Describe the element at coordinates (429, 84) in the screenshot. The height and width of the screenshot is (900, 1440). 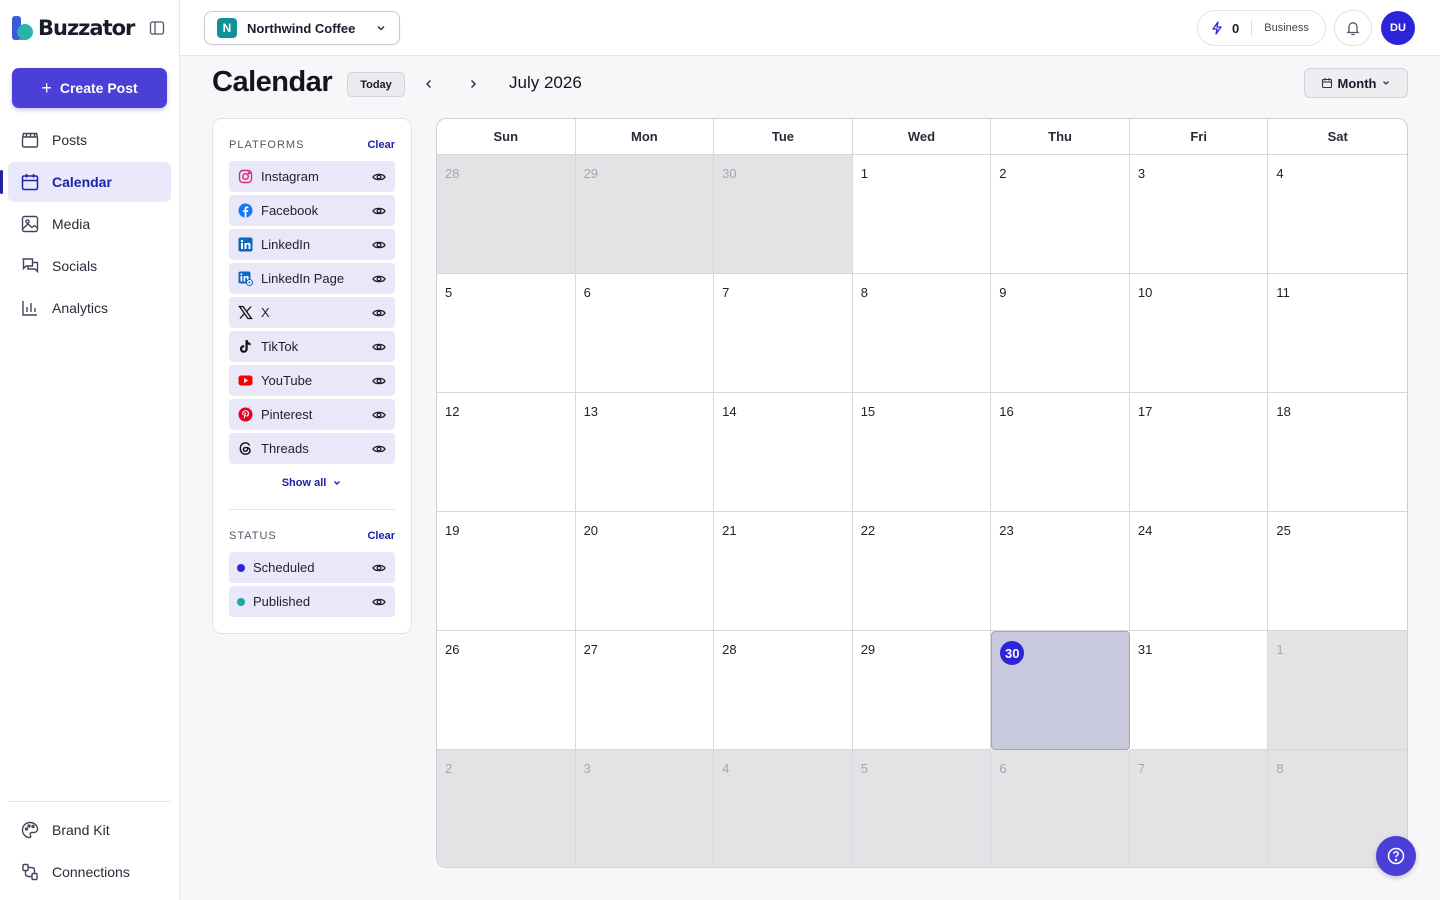
I see `prev-month-button` at that location.